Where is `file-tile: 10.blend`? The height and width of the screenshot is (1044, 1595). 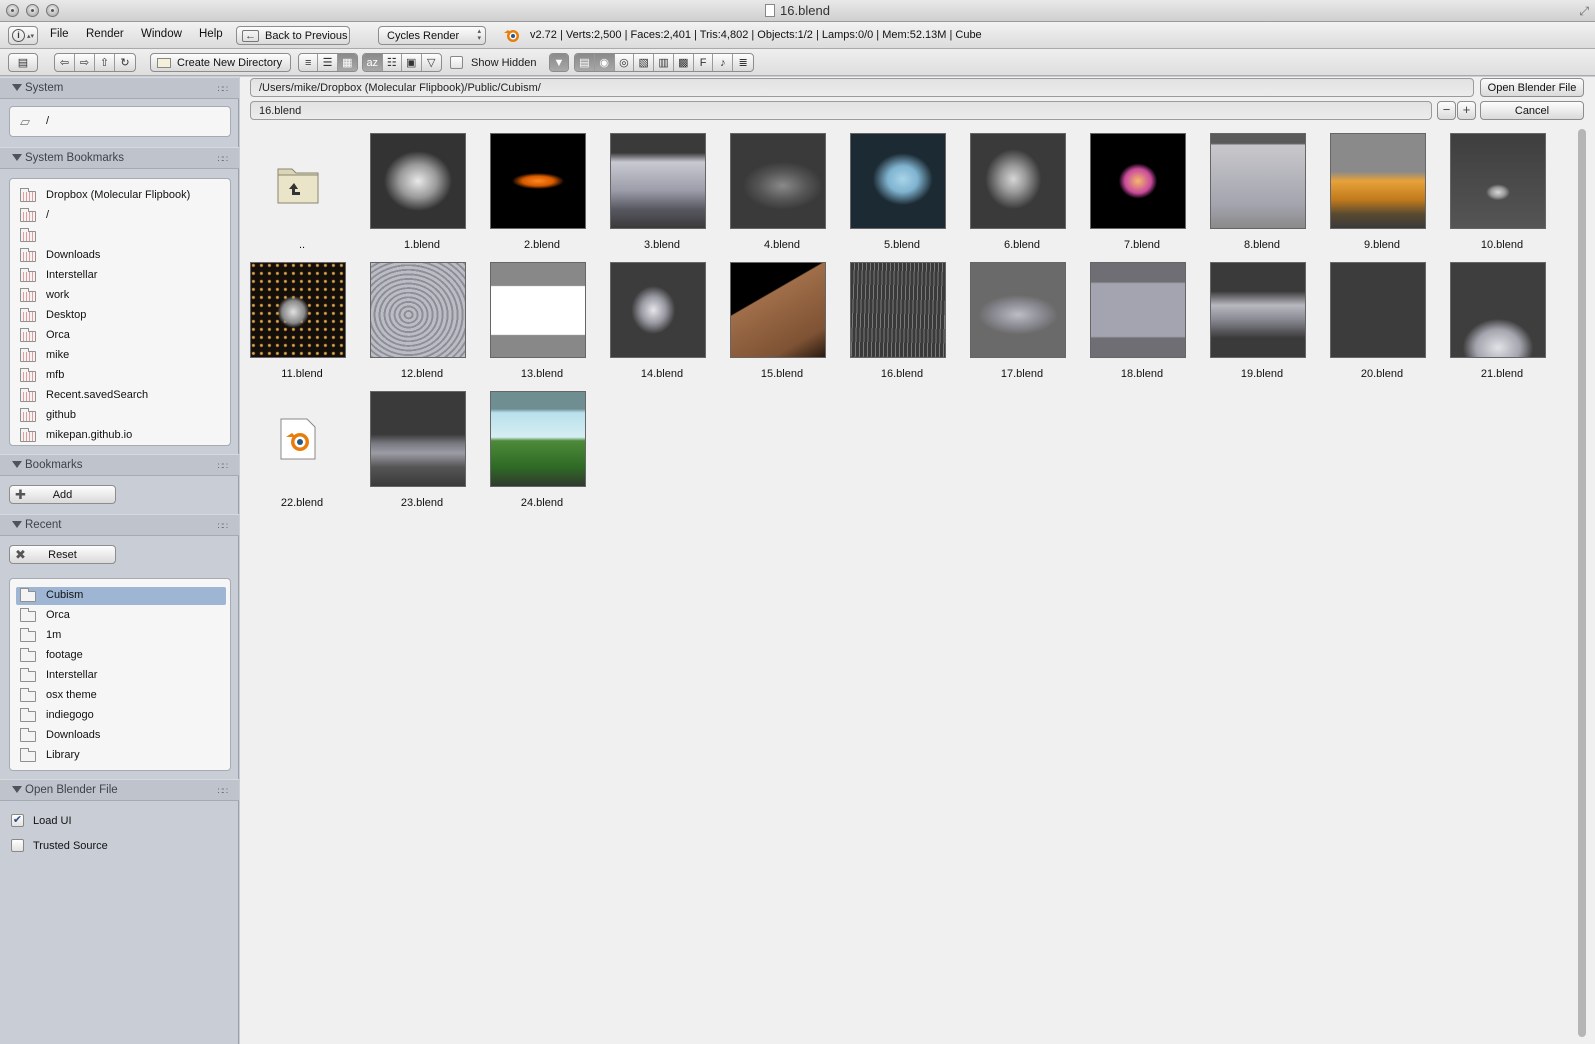 file-tile: 10.blend is located at coordinates (1502, 197).